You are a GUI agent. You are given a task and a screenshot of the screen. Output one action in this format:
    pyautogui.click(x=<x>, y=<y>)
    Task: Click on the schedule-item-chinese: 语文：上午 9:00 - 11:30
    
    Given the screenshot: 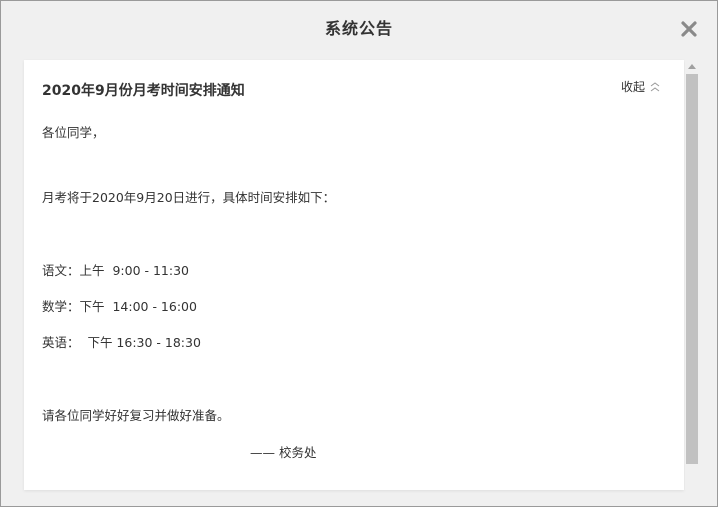 What is the action you would take?
    pyautogui.click(x=115, y=270)
    